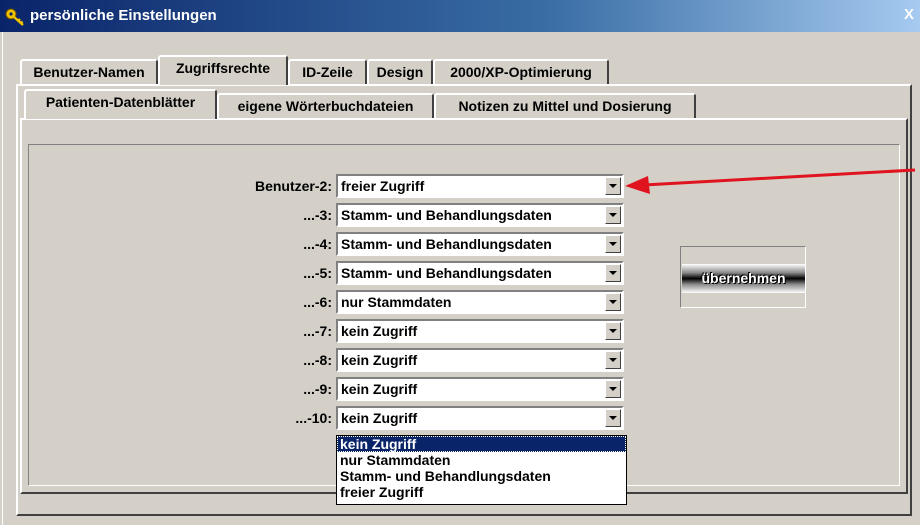 The height and width of the screenshot is (525, 920). What do you see at coordinates (480, 186) in the screenshot?
I see `user-2-access-select: freier Zugriff` at bounding box center [480, 186].